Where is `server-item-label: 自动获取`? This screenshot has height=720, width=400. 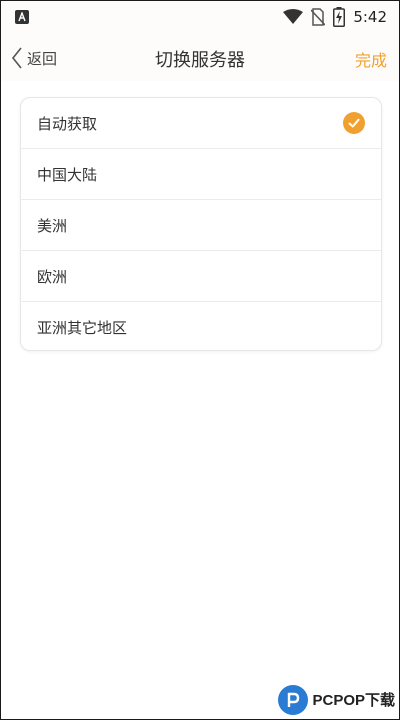
server-item-label: 自动获取 is located at coordinates (67, 123).